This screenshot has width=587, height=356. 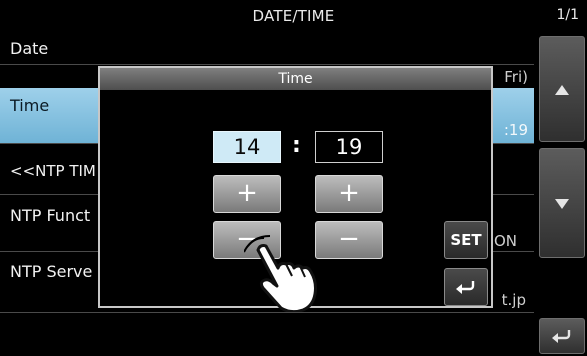 What do you see at coordinates (567, 15) in the screenshot?
I see `page-indicator: 1/1` at bounding box center [567, 15].